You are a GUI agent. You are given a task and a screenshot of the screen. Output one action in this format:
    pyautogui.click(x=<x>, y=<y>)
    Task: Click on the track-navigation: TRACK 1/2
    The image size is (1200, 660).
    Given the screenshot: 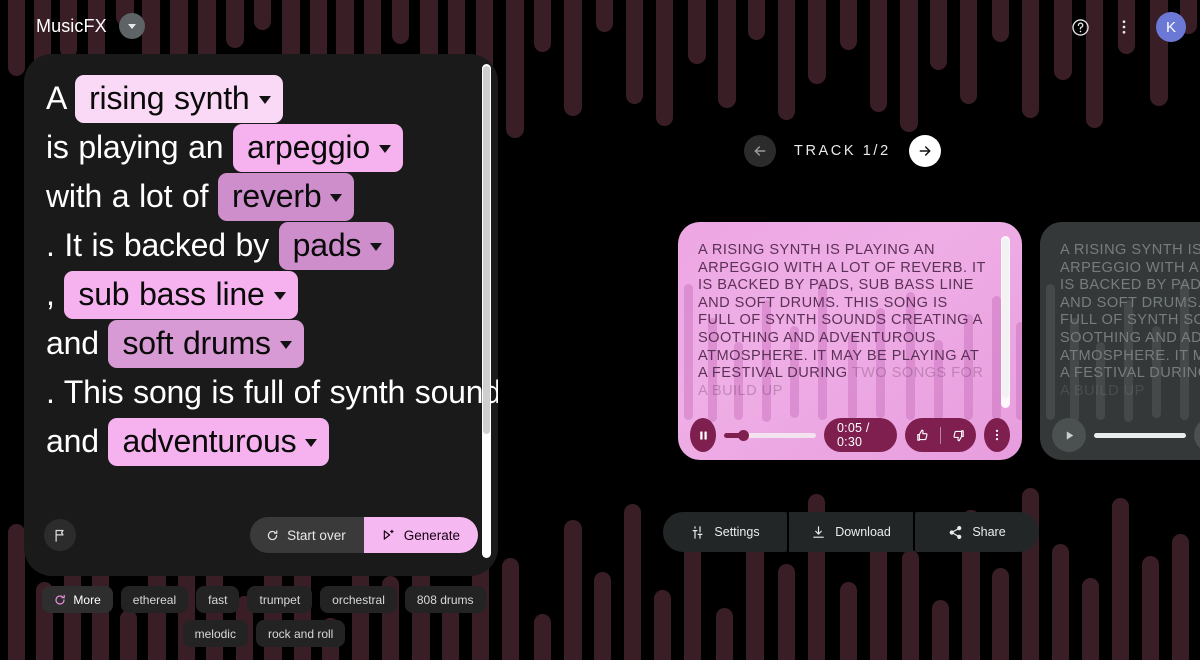 What is the action you would take?
    pyautogui.click(x=842, y=151)
    